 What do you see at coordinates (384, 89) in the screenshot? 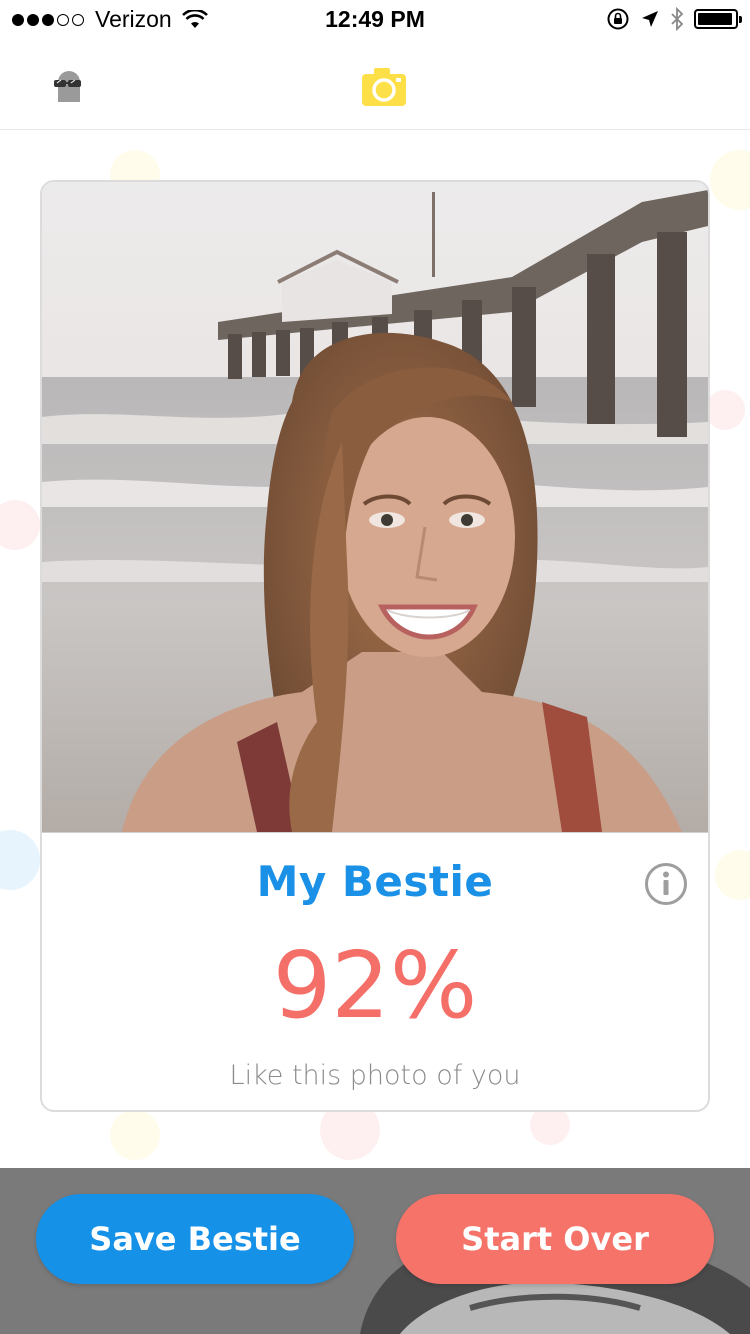
I see `camera-icon` at bounding box center [384, 89].